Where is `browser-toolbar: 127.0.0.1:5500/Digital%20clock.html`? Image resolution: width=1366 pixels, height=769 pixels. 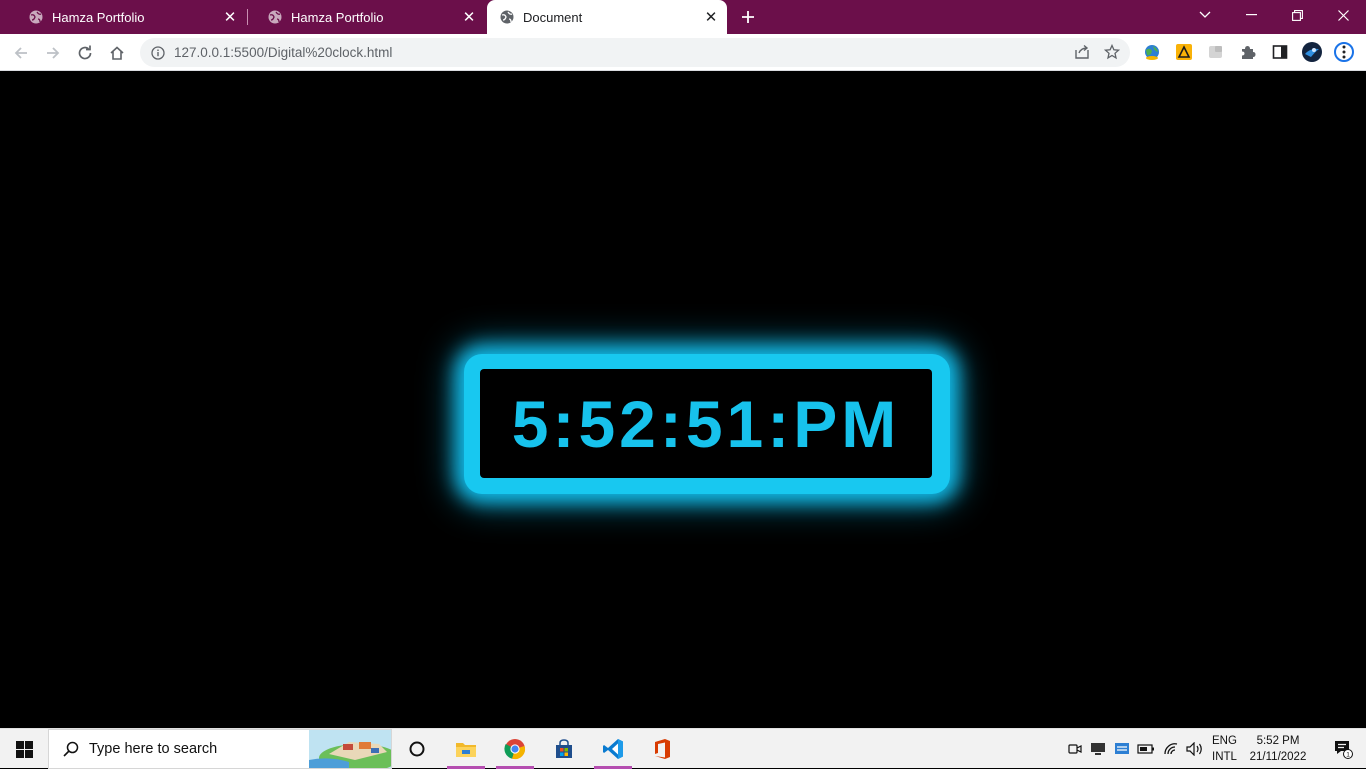 browser-toolbar: 127.0.0.1:5500/Digital%20clock.html is located at coordinates (683, 52).